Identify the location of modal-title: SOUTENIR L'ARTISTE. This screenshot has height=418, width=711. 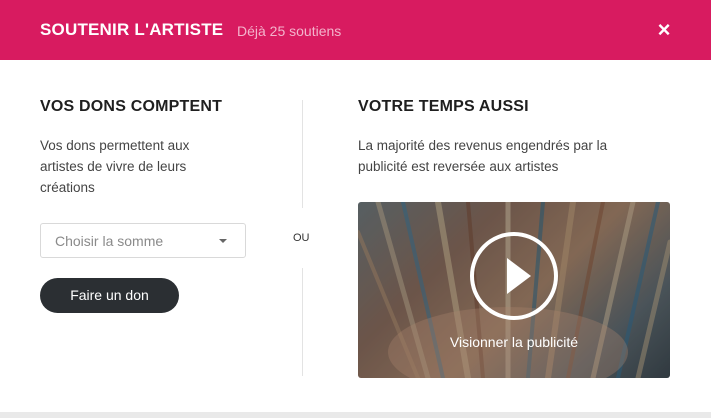
(132, 29).